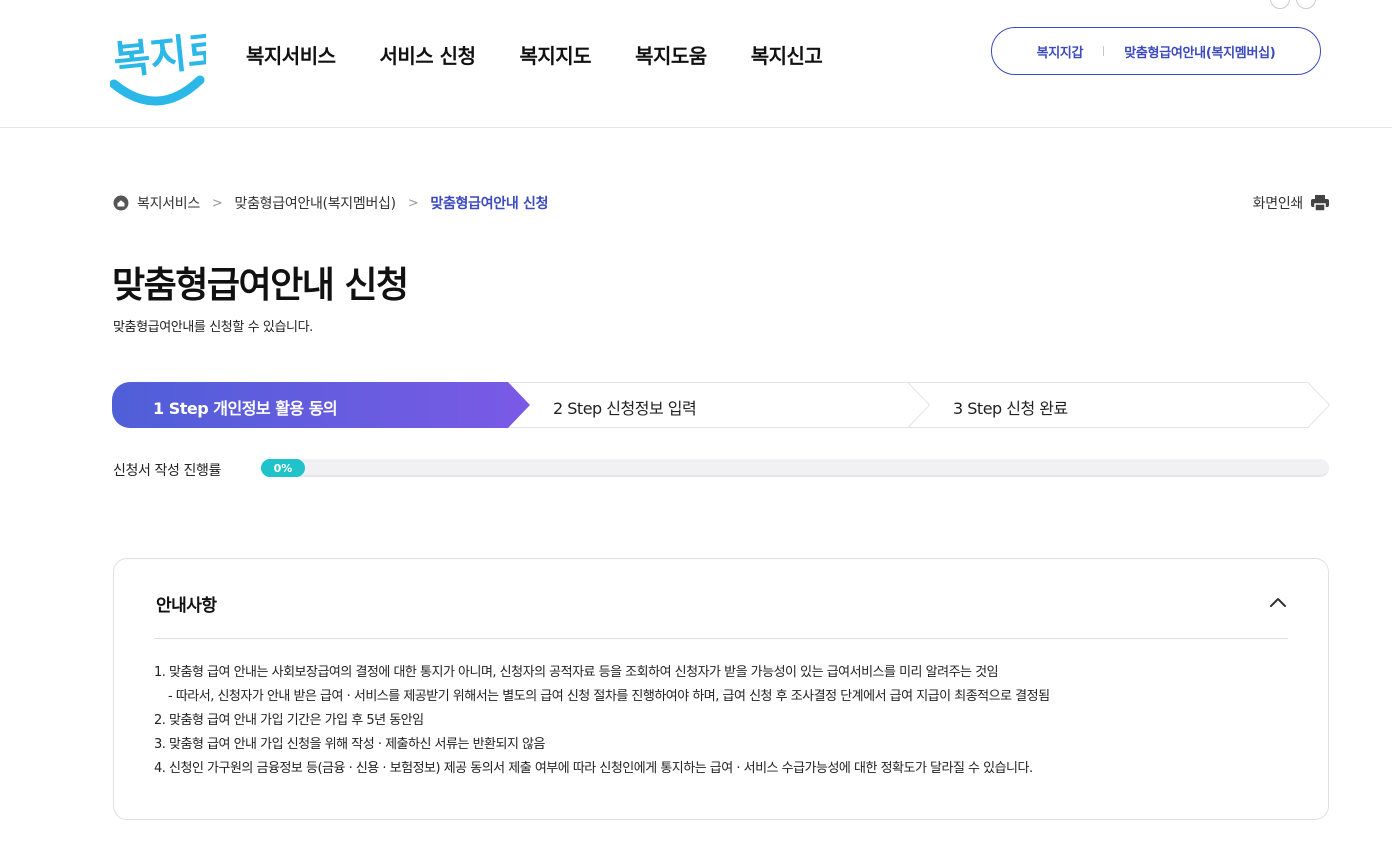 The width and height of the screenshot is (1392, 846). What do you see at coordinates (168, 203) in the screenshot?
I see `breadcrumb-item-welfare-service: 복지서비스` at bounding box center [168, 203].